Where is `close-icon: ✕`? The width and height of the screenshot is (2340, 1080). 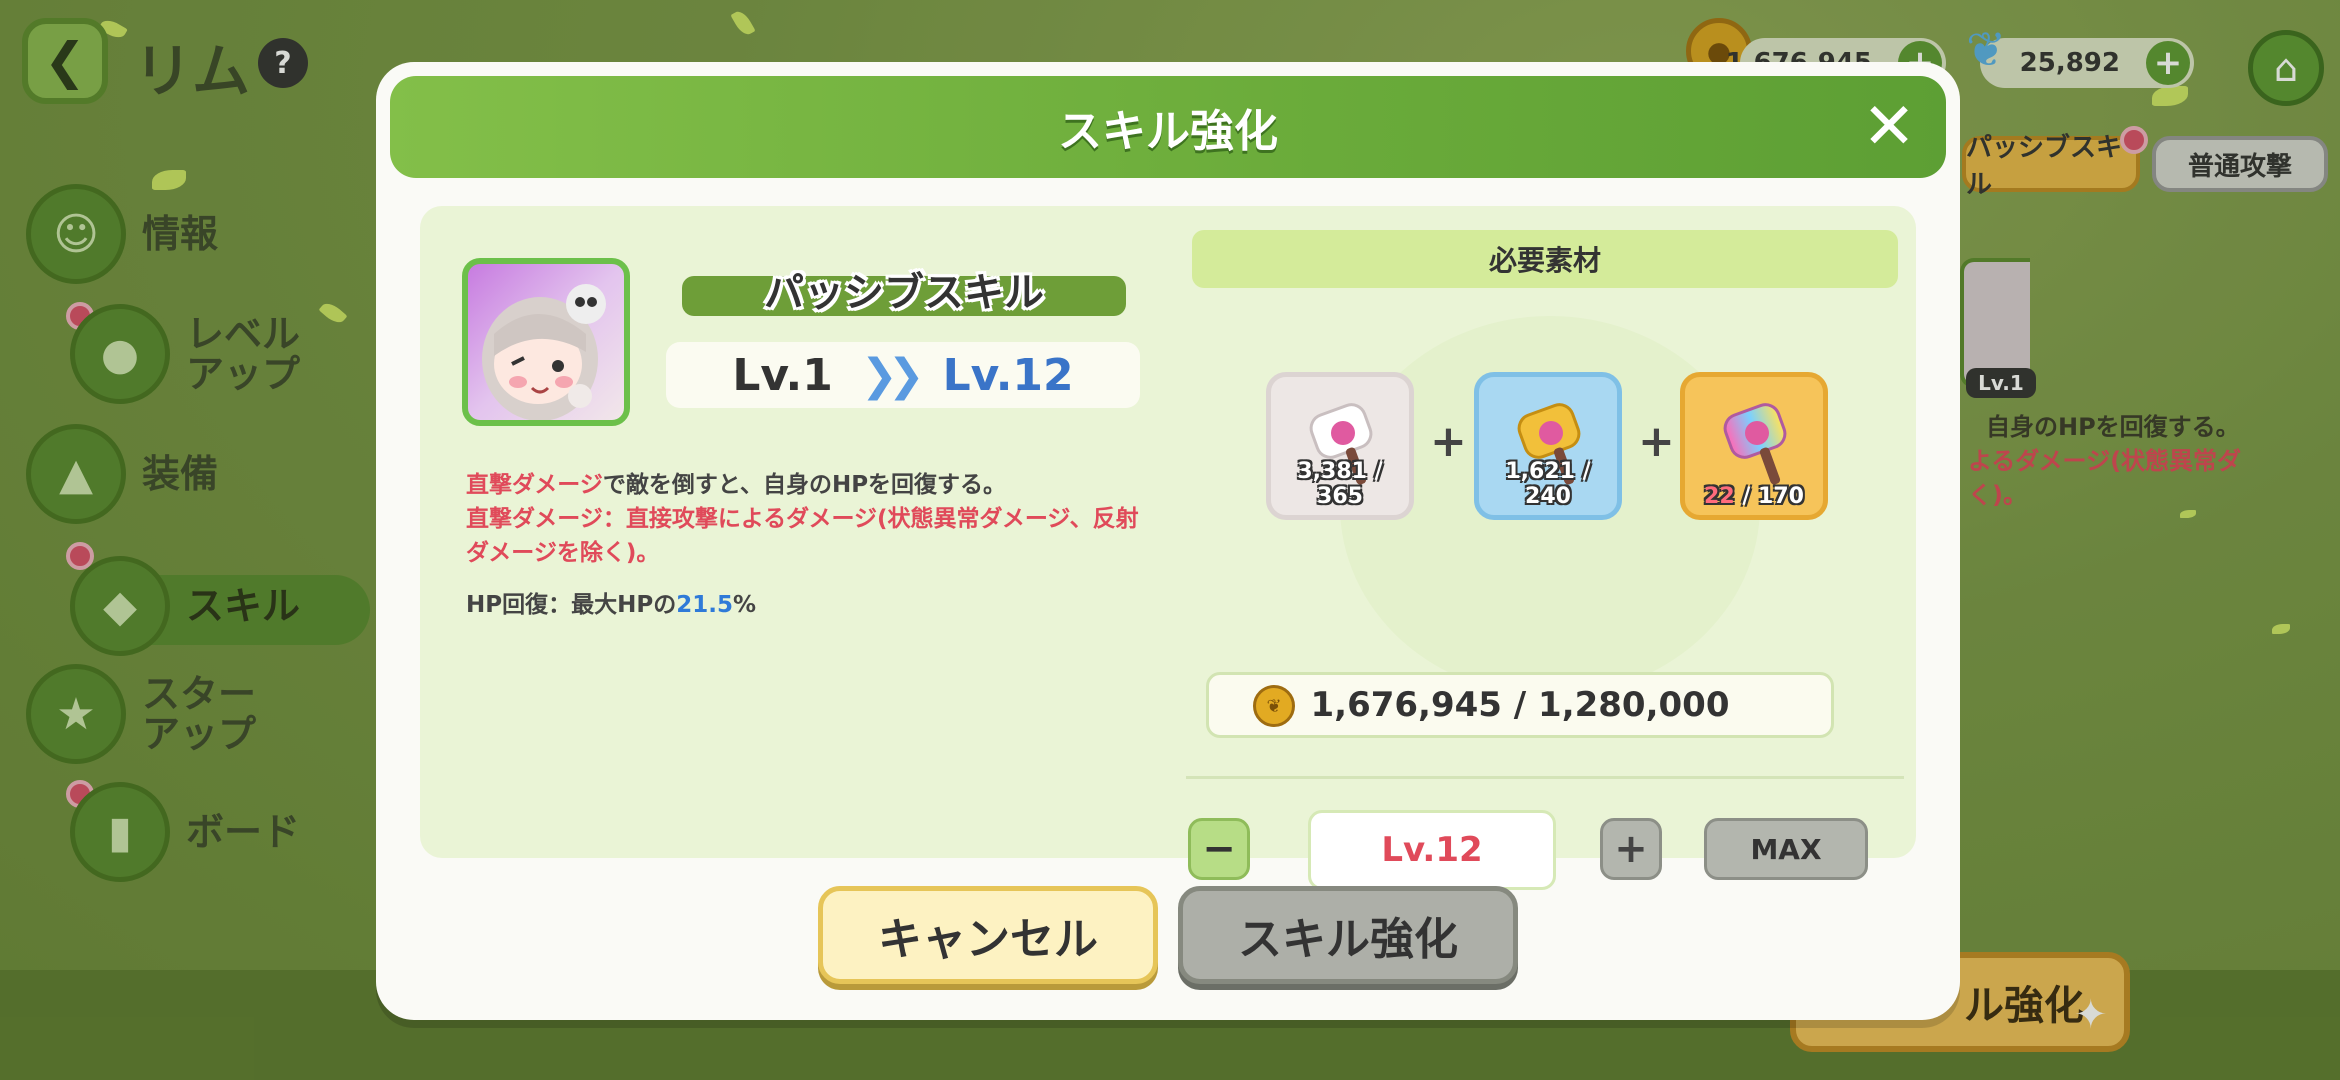
close-icon: ✕ is located at coordinates (1889, 127).